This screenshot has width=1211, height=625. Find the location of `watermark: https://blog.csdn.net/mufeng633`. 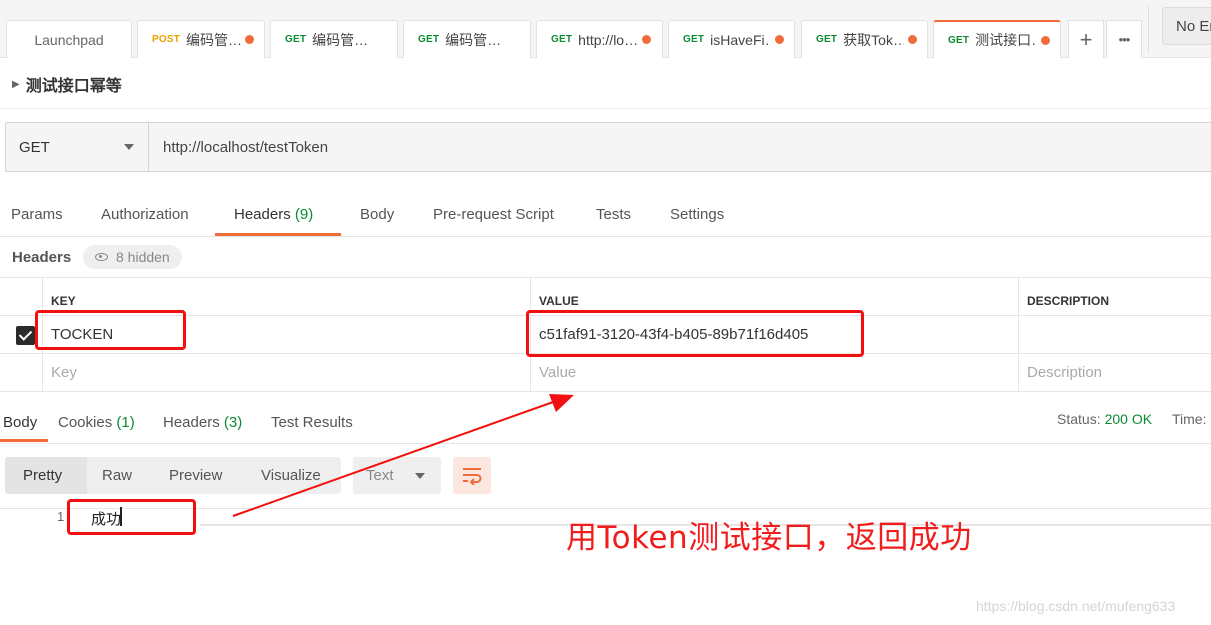

watermark: https://blog.csdn.net/mufeng633 is located at coordinates (1076, 606).